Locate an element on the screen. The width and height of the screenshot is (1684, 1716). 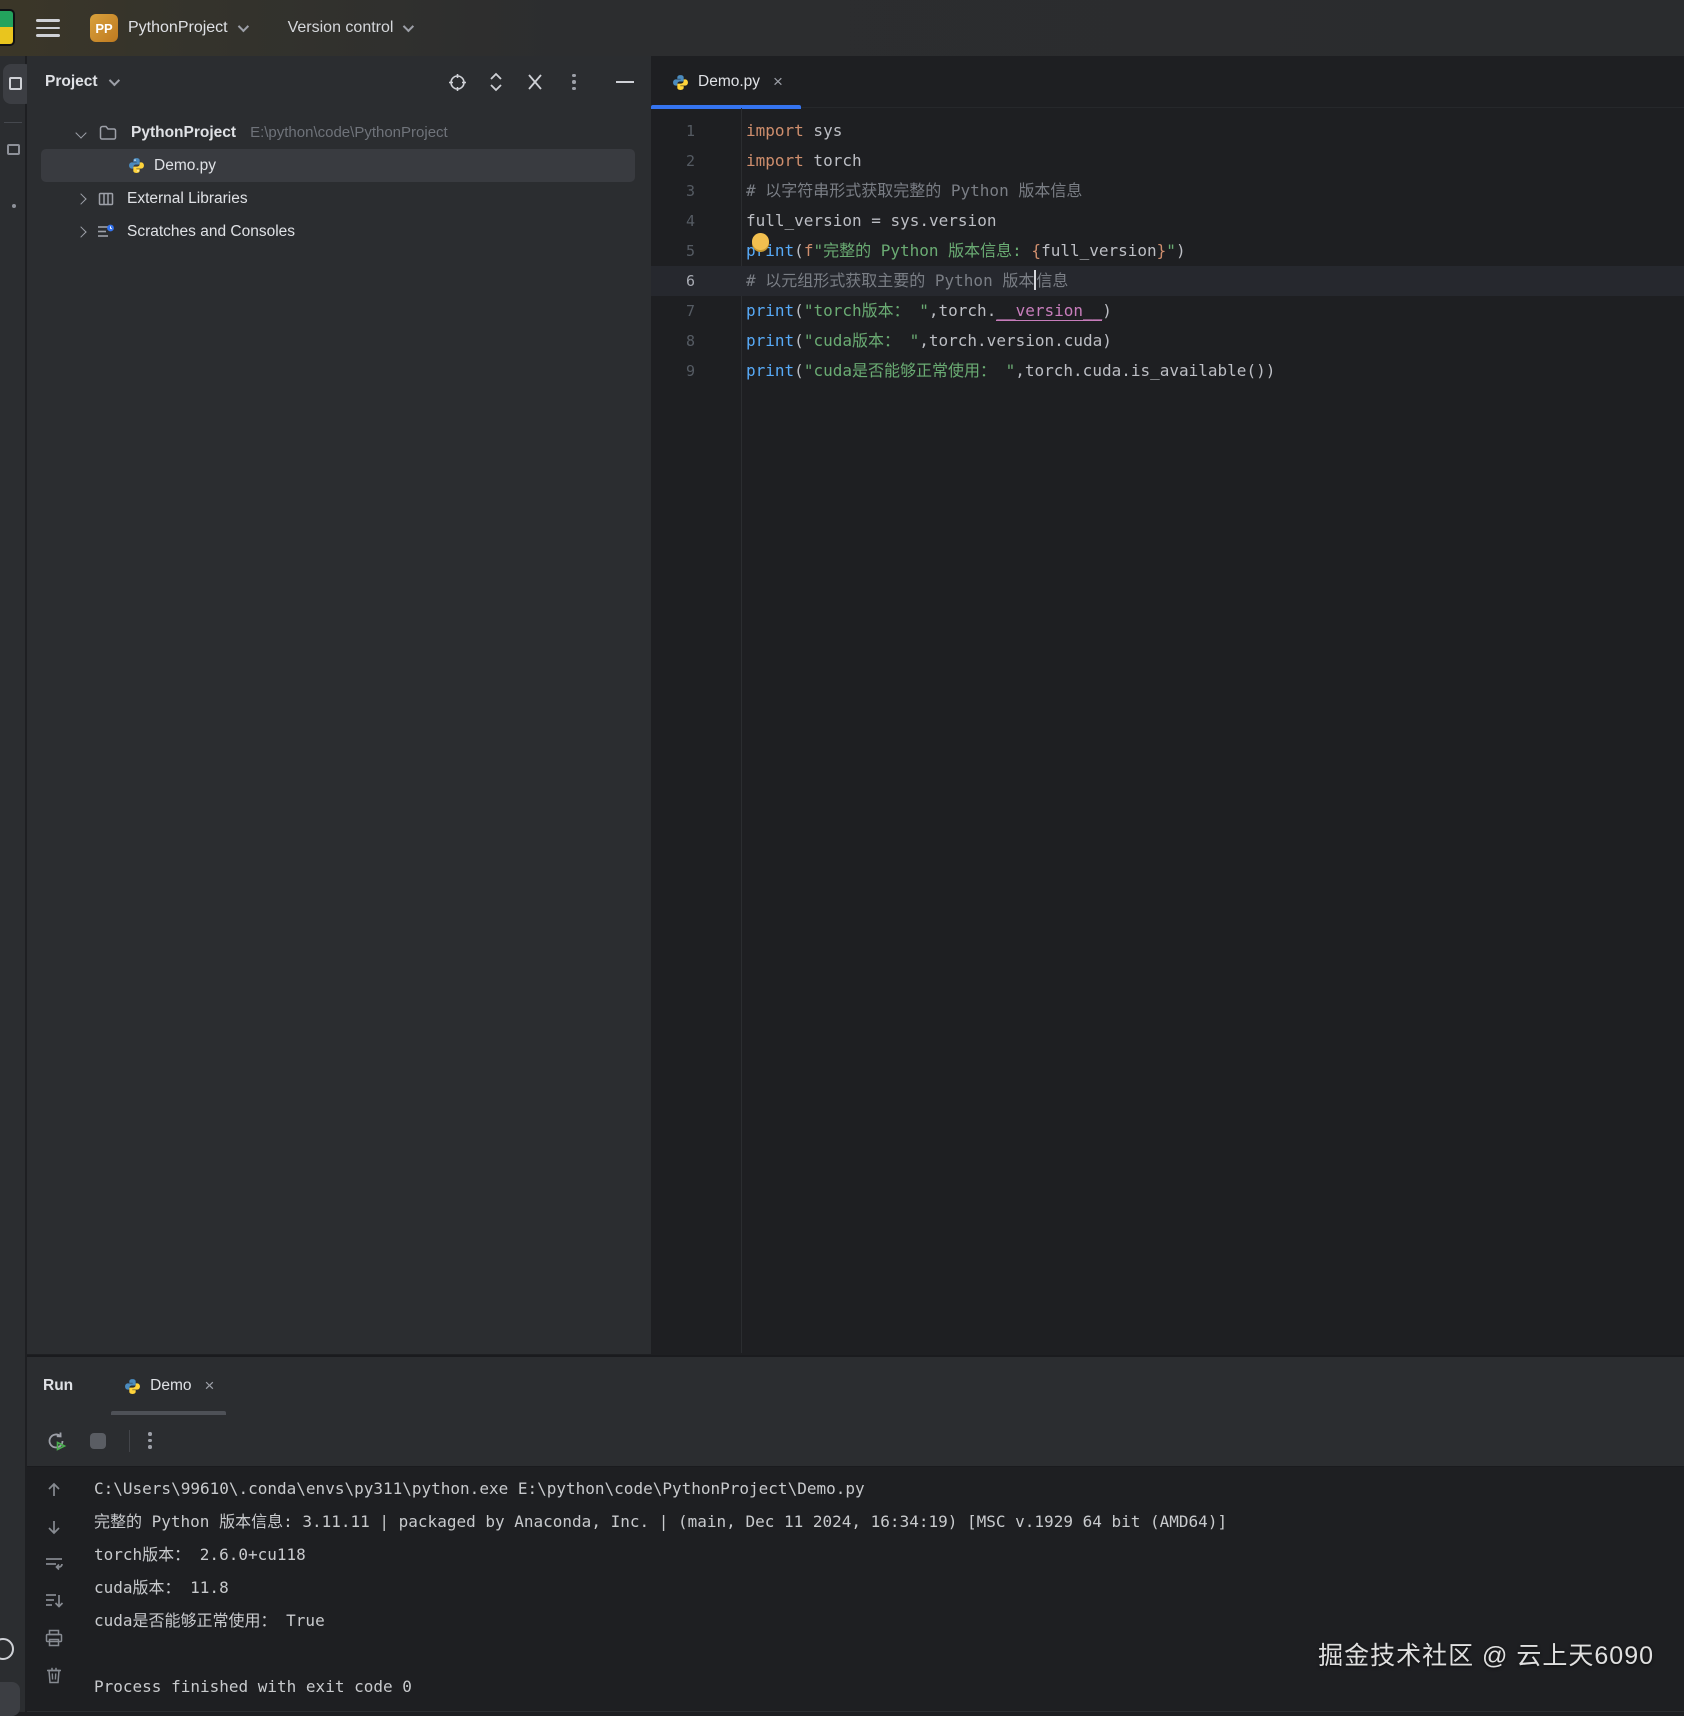
console-line: Process finished with exit code 0 is located at coordinates (660, 1686).